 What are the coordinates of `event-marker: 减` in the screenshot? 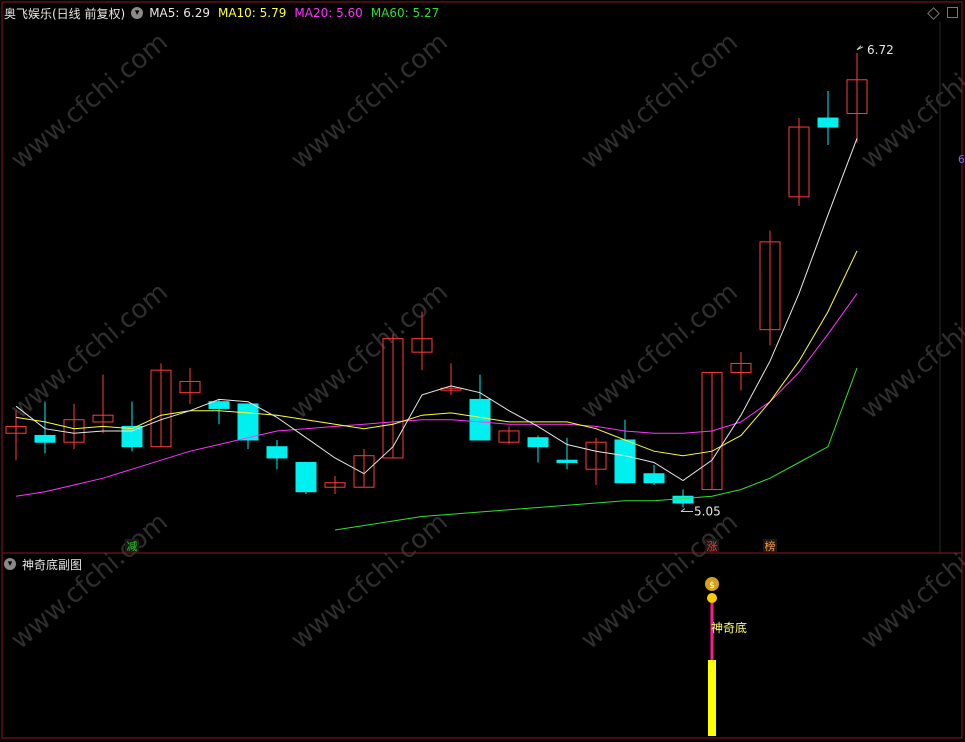 It's located at (132, 546).